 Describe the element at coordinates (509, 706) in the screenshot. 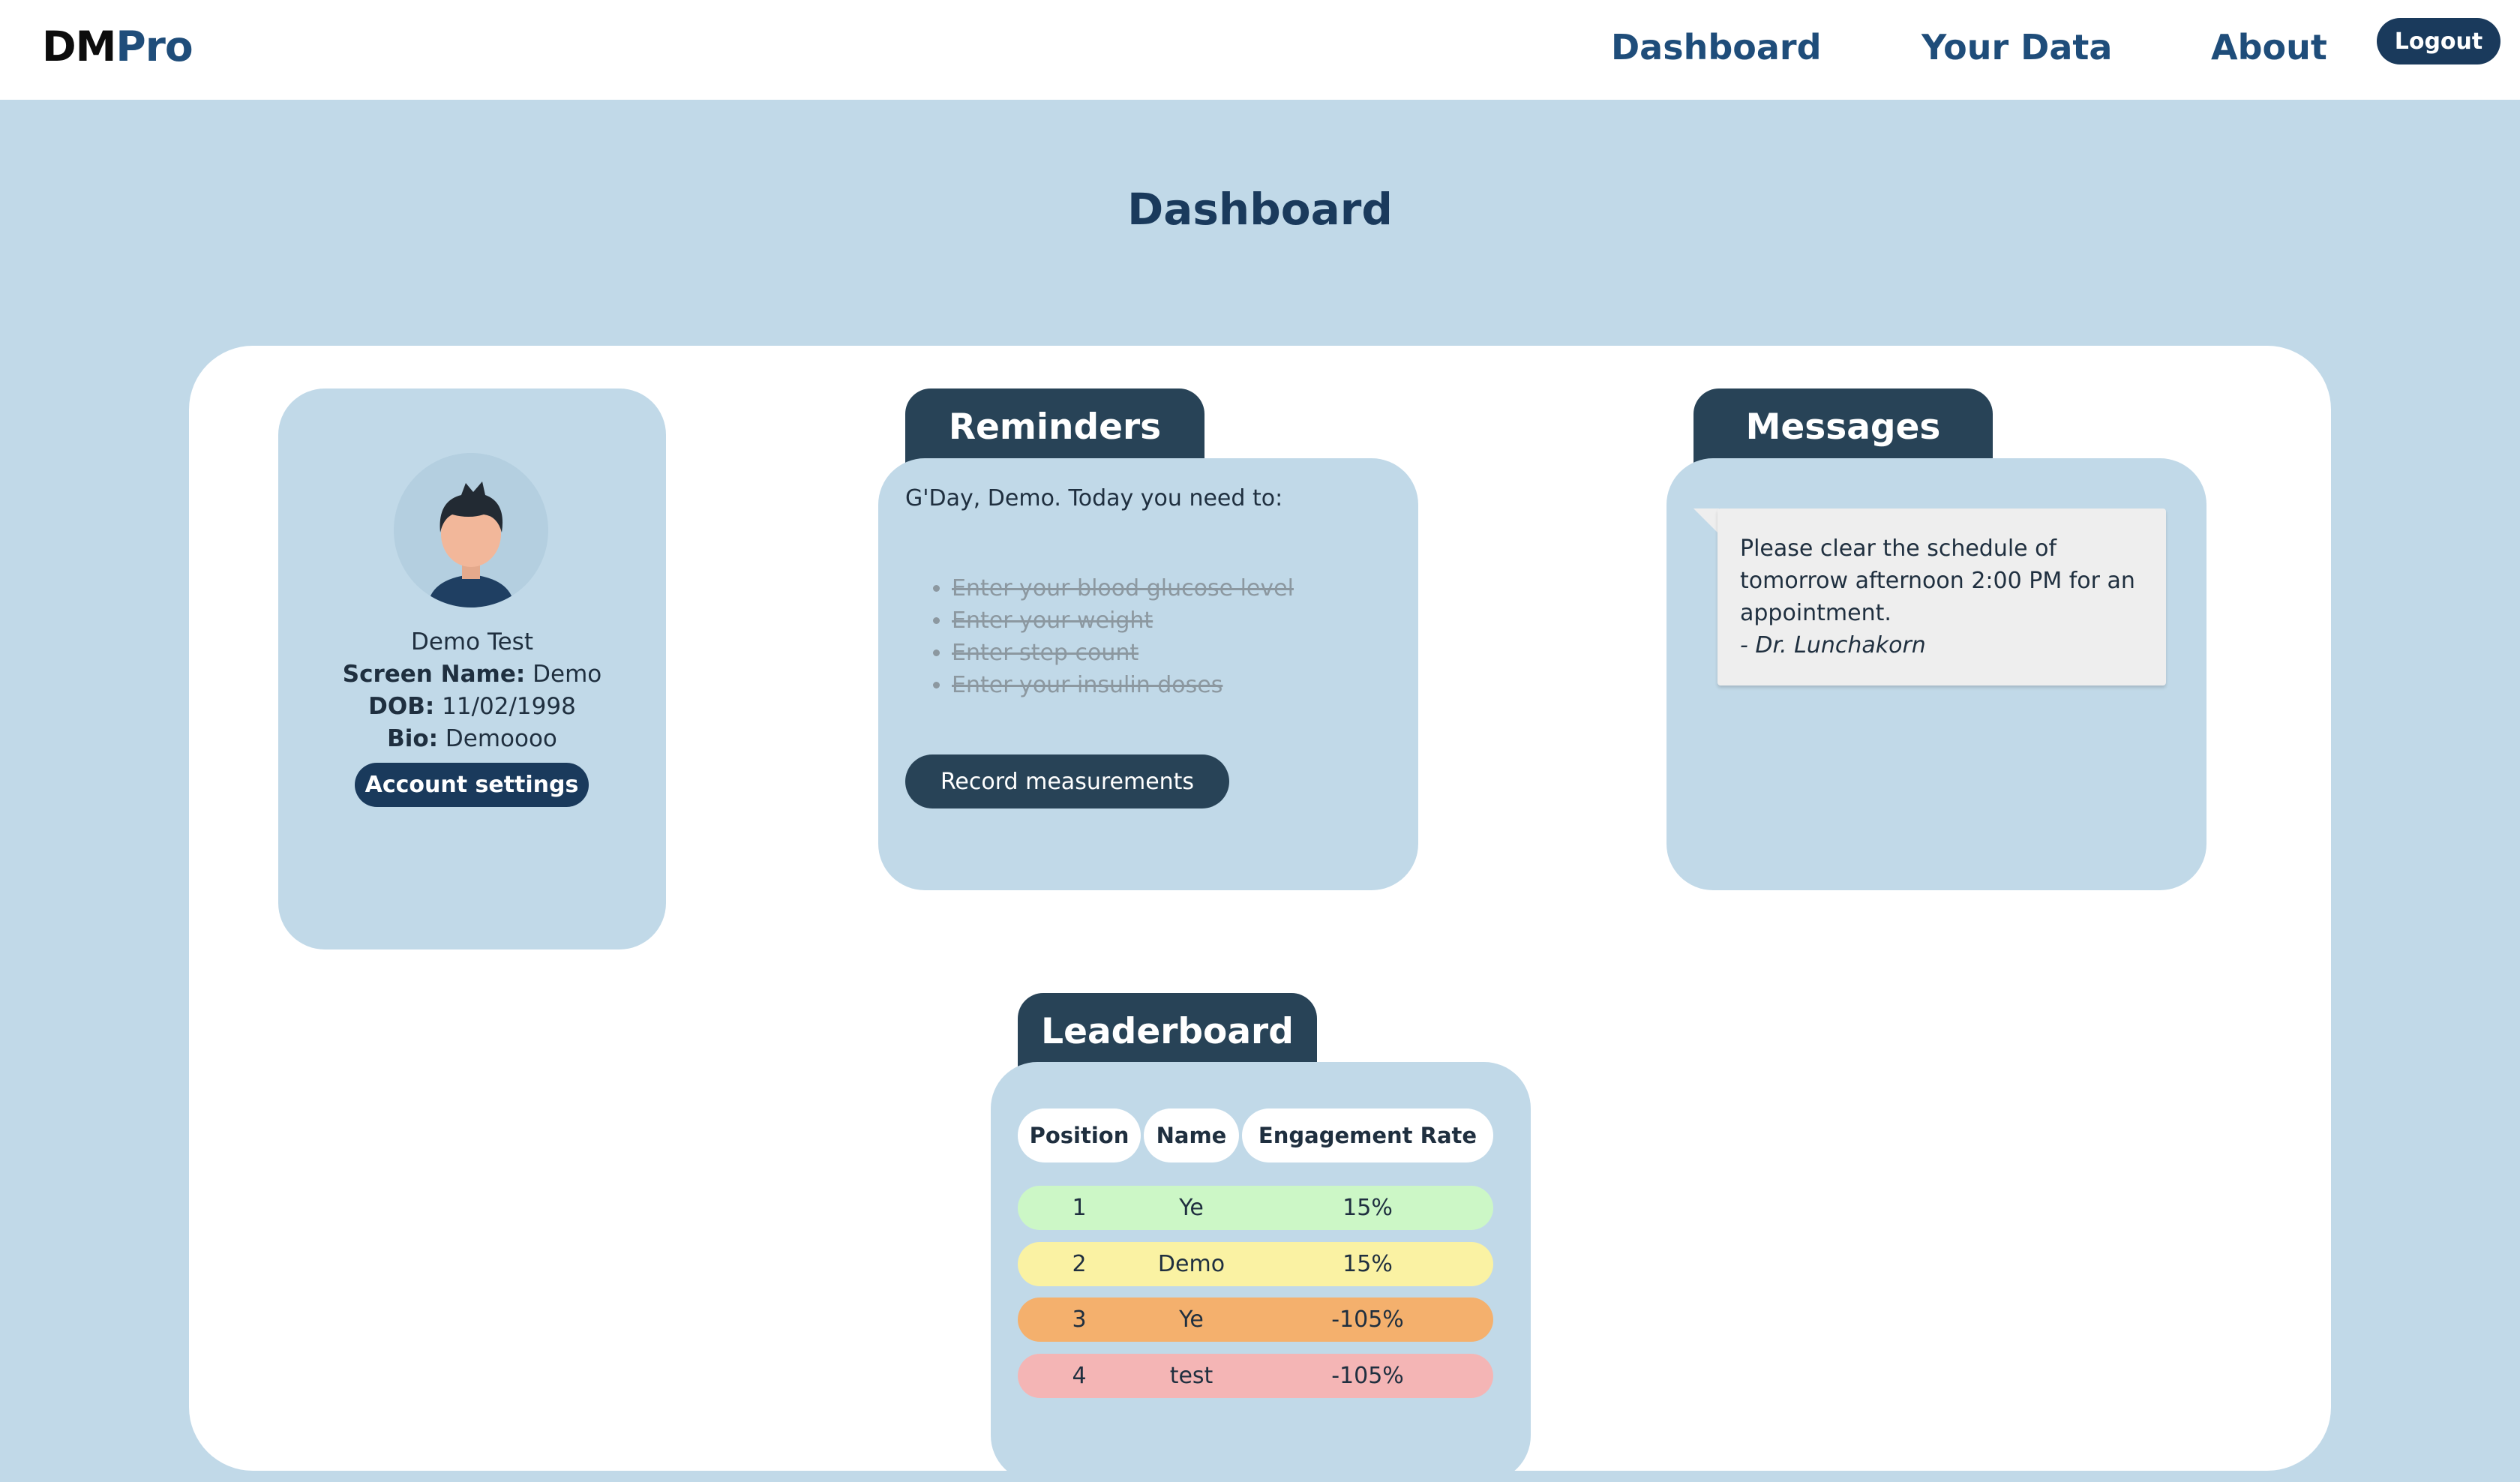

I see `dob-value: 11/02/1998` at that location.